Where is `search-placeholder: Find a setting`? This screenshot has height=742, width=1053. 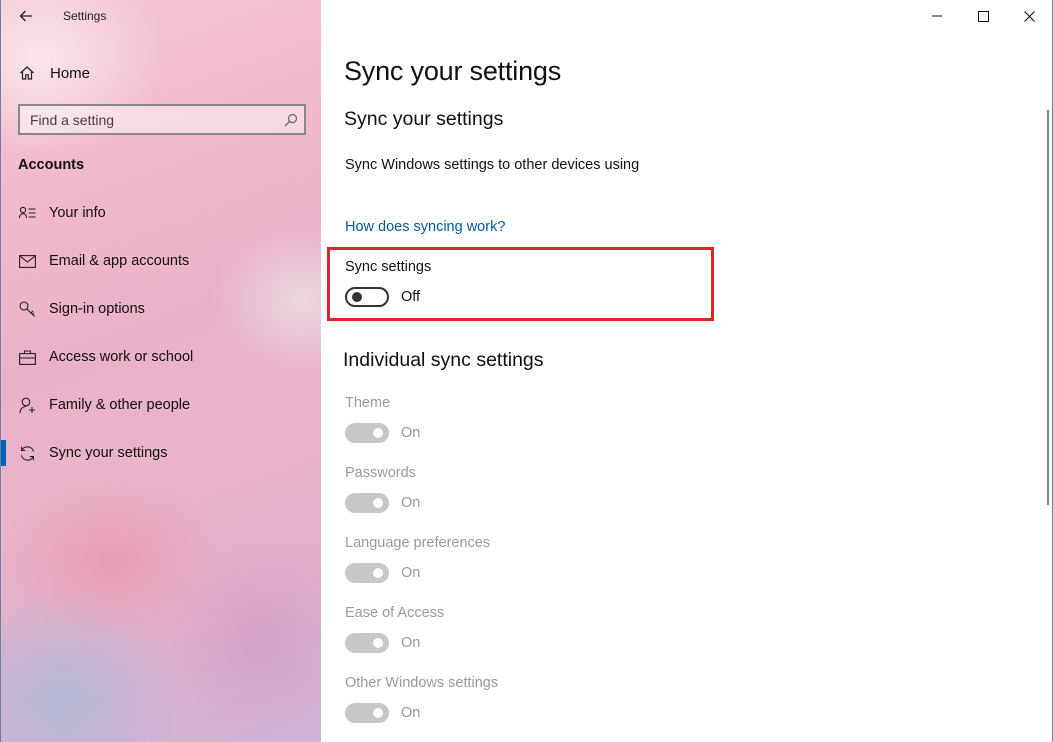
search-placeholder: Find a setting is located at coordinates (72, 119).